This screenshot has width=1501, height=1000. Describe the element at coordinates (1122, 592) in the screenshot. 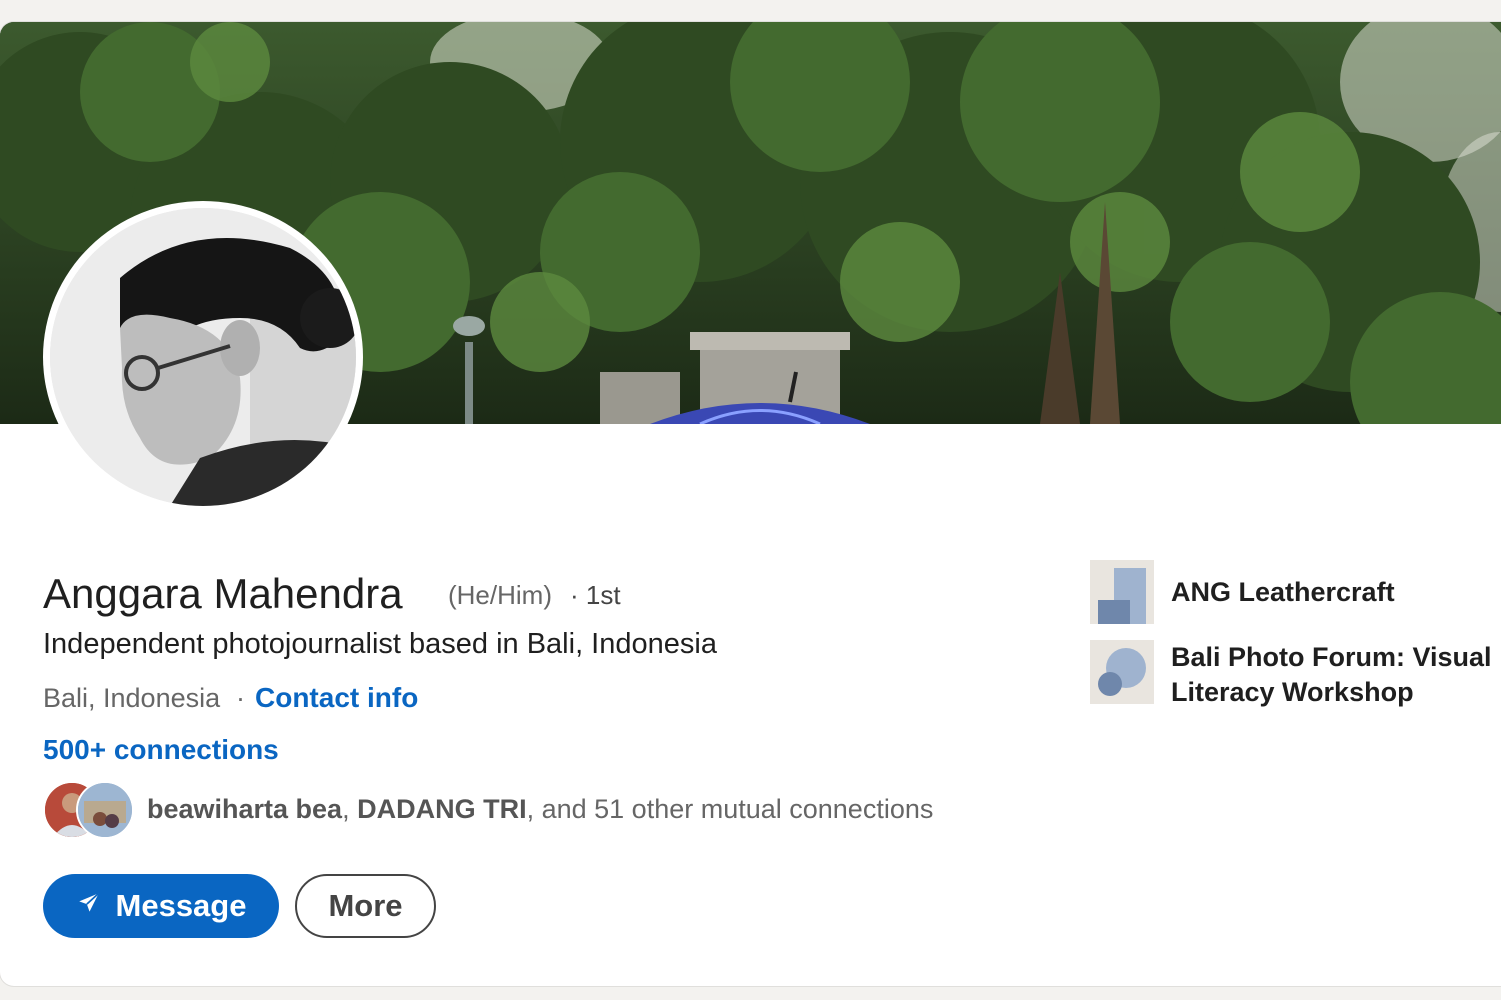

I see `company-logo-icon` at that location.